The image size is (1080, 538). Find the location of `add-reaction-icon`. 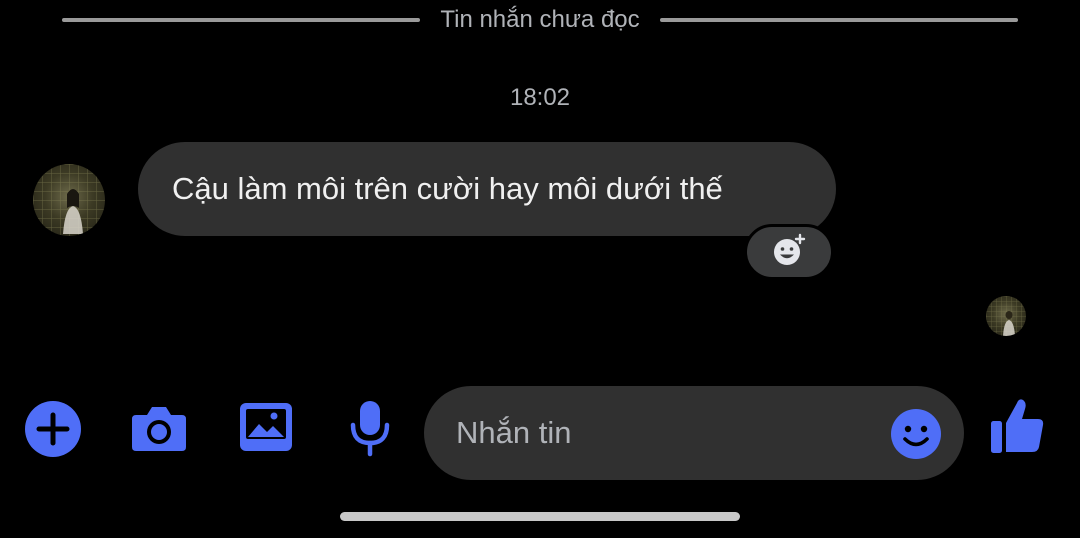

add-reaction-icon is located at coordinates (789, 252).